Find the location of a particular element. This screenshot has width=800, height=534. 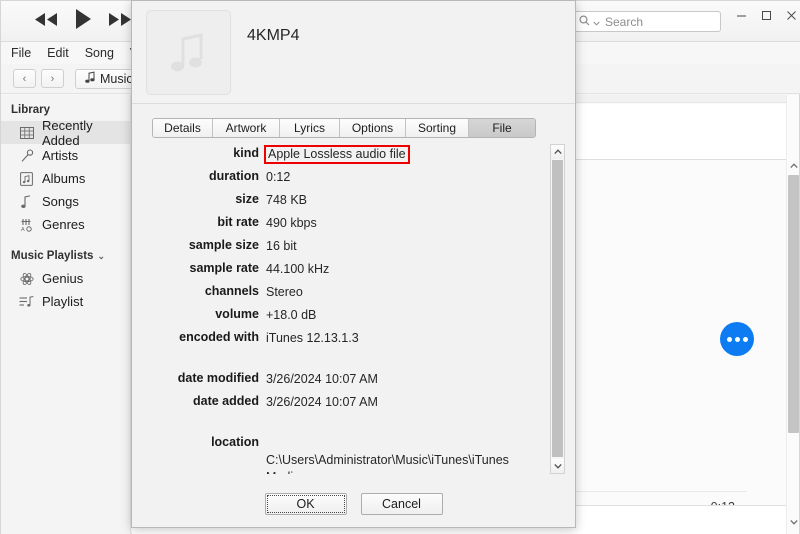

property-row-kind: kind Apple Lossless audio file is located at coordinates (346, 155).